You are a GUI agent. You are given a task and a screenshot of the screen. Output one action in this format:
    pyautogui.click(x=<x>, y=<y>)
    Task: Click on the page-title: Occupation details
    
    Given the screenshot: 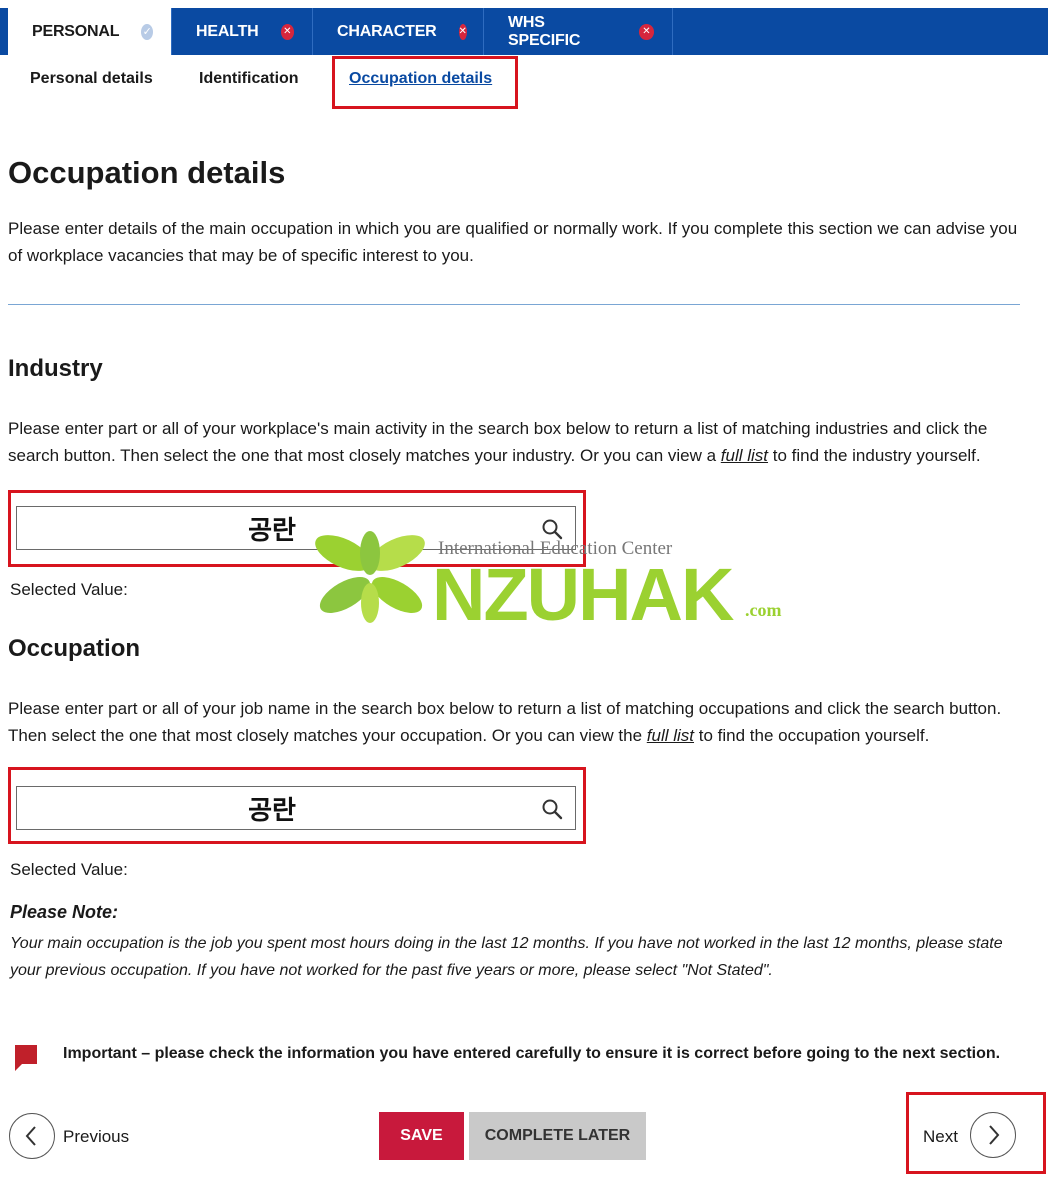 What is the action you would take?
    pyautogui.click(x=147, y=172)
    